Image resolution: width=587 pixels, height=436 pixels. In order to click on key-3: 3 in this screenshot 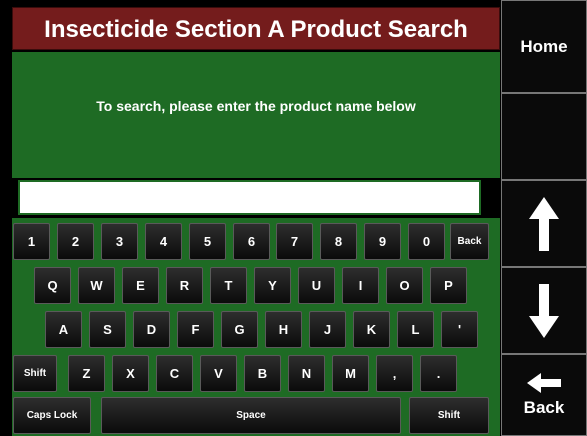, I will do `click(119, 241)`.